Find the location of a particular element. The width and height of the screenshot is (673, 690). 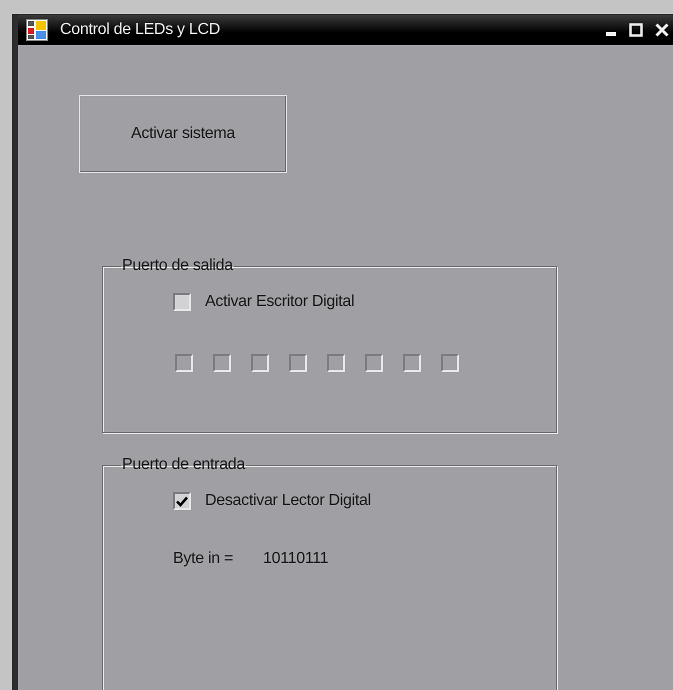

checkbox-label: Desactivar Lector Digital is located at coordinates (288, 501).